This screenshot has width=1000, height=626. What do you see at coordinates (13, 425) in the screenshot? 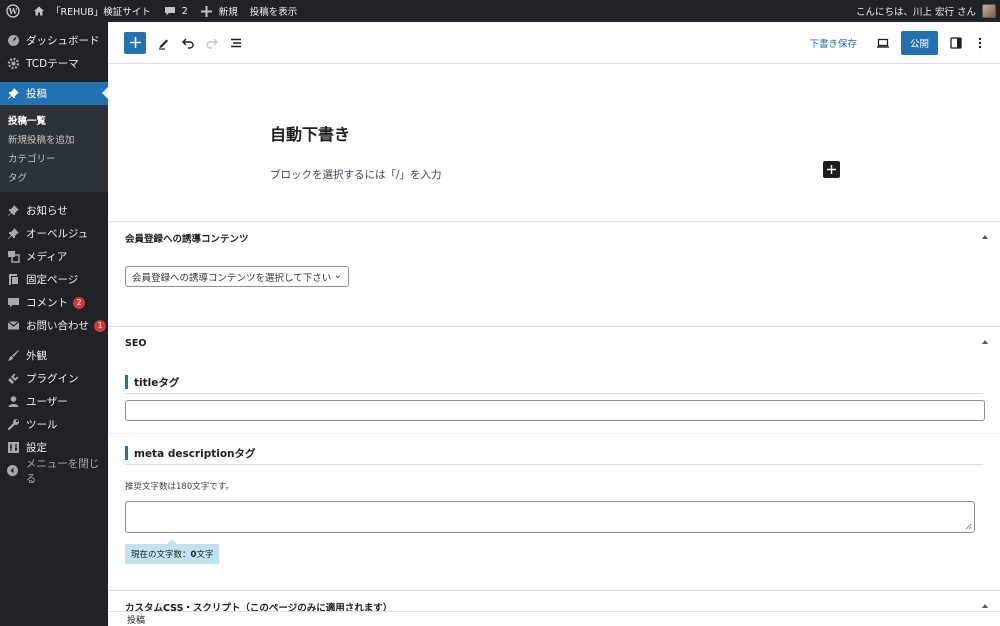
I see `wrench-icon` at bounding box center [13, 425].